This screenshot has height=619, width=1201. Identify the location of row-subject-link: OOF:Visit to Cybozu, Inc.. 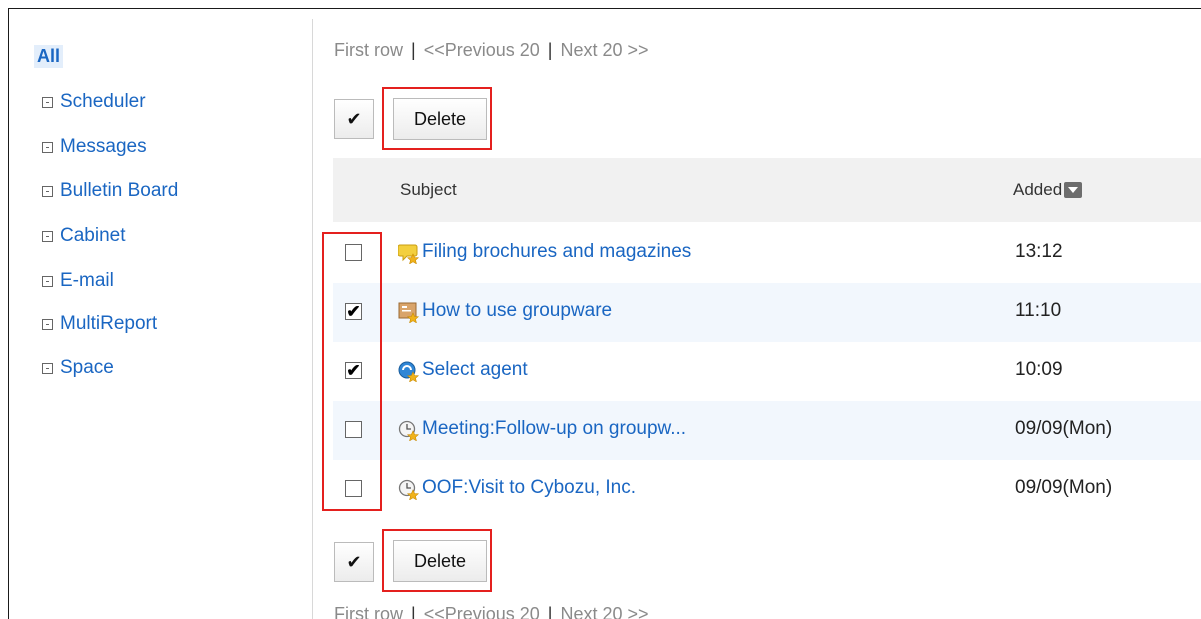
(529, 488).